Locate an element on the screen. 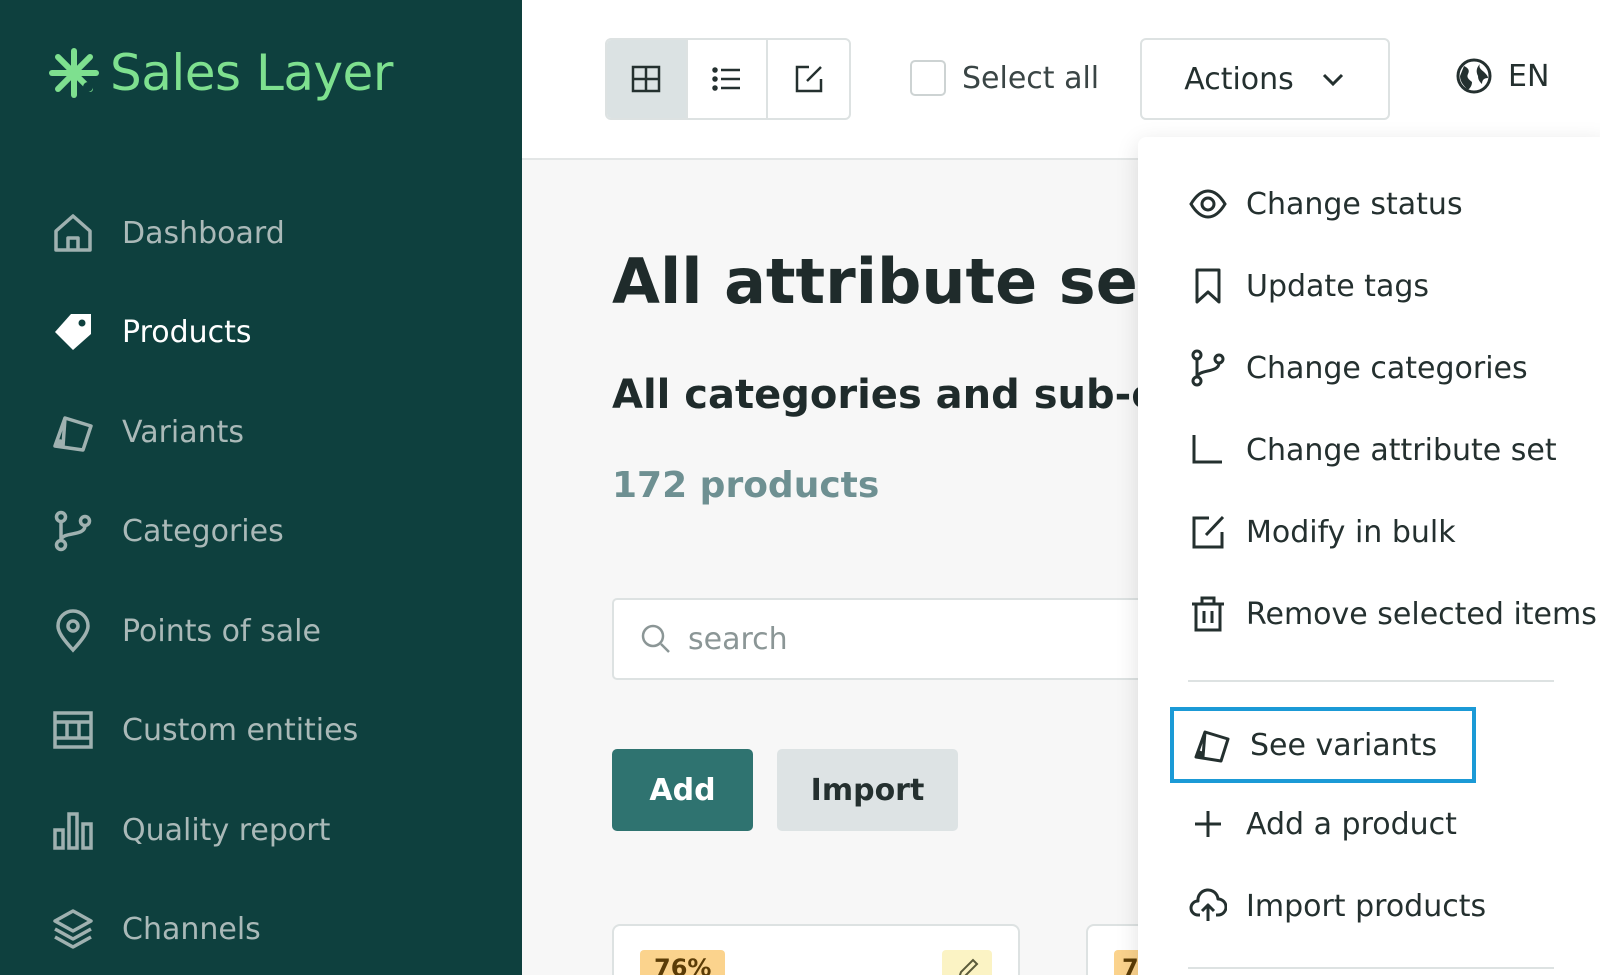 This screenshot has height=975, width=1600. sidebar-item-channels: Channels is located at coordinates (270, 929).